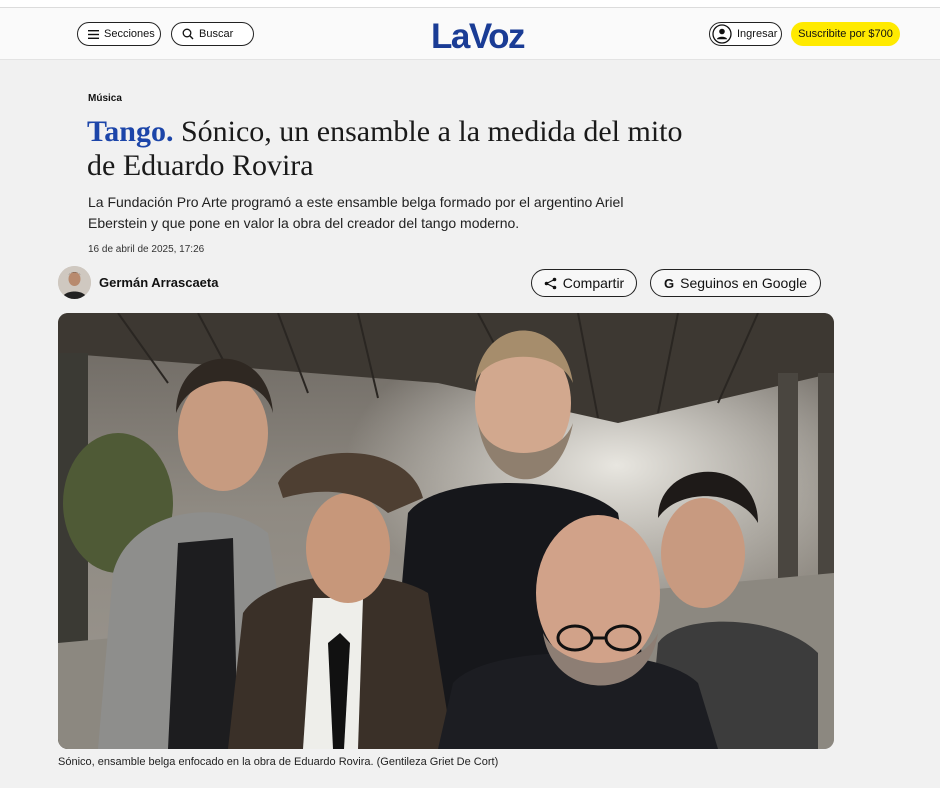 Image resolution: width=940 pixels, height=788 pixels. I want to click on subscribe-button: Suscribite por $700, so click(845, 34).